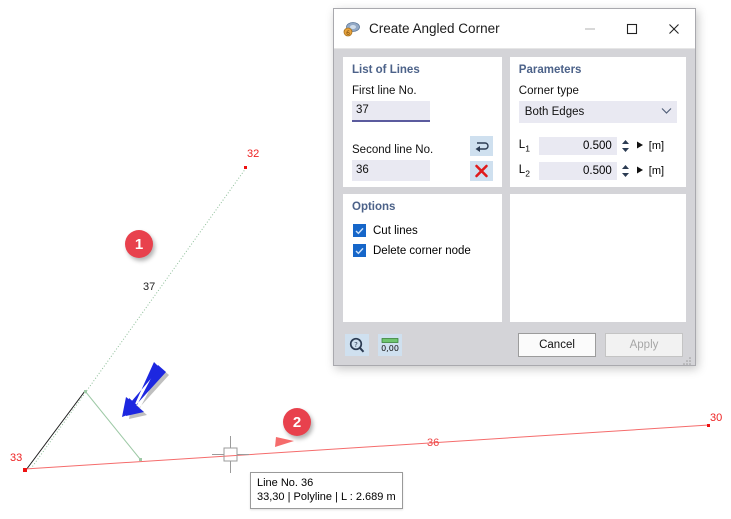  I want to click on l1-stepper, so click(626, 146).